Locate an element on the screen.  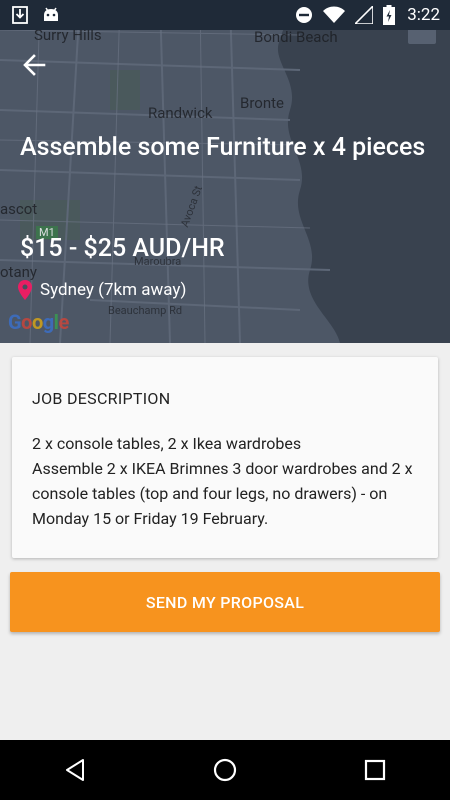
job-location: Sydney (7km away) is located at coordinates (102, 290).